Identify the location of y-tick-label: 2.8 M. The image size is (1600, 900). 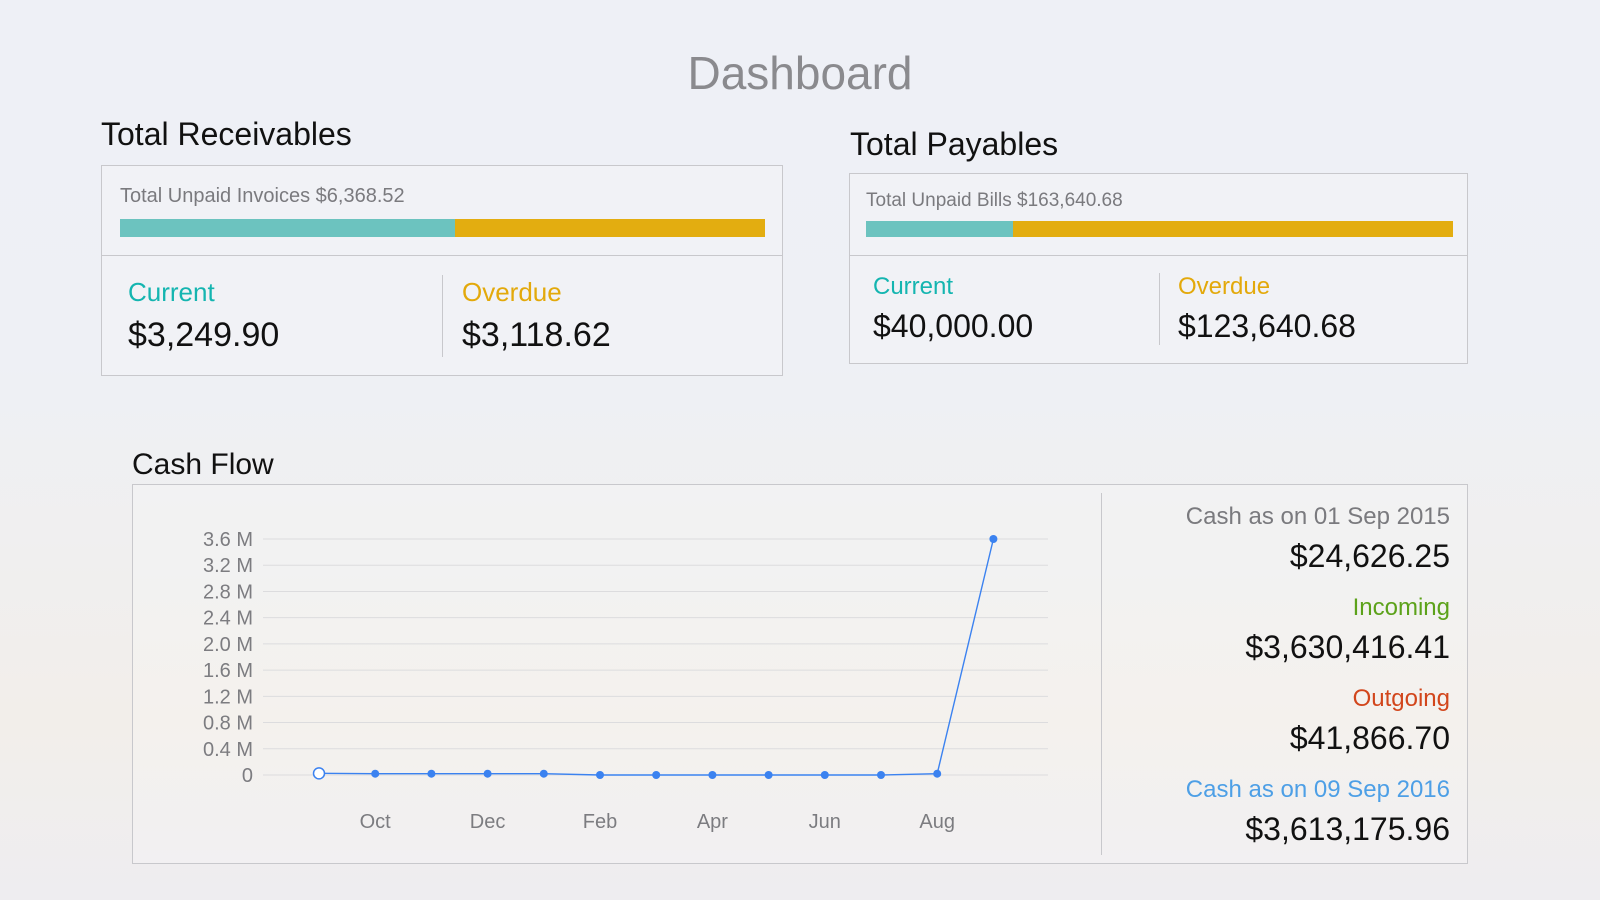
(228, 592).